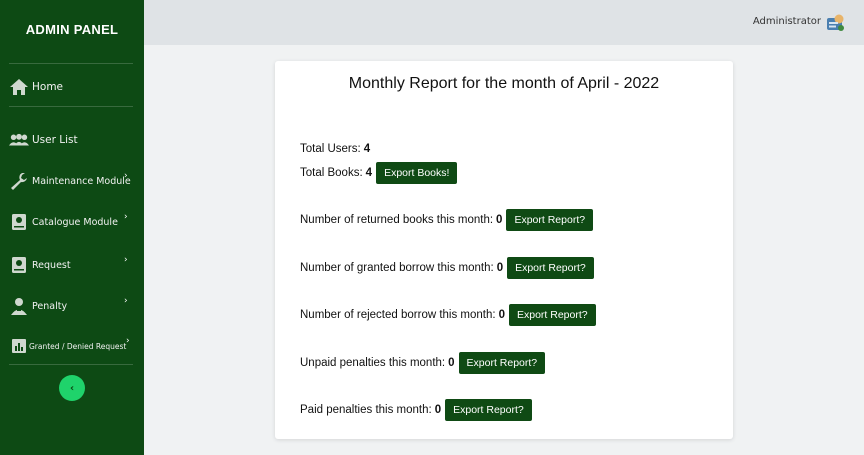 This screenshot has height=455, width=864. What do you see at coordinates (50, 306) in the screenshot?
I see `sidebar-item-label: Penalty` at bounding box center [50, 306].